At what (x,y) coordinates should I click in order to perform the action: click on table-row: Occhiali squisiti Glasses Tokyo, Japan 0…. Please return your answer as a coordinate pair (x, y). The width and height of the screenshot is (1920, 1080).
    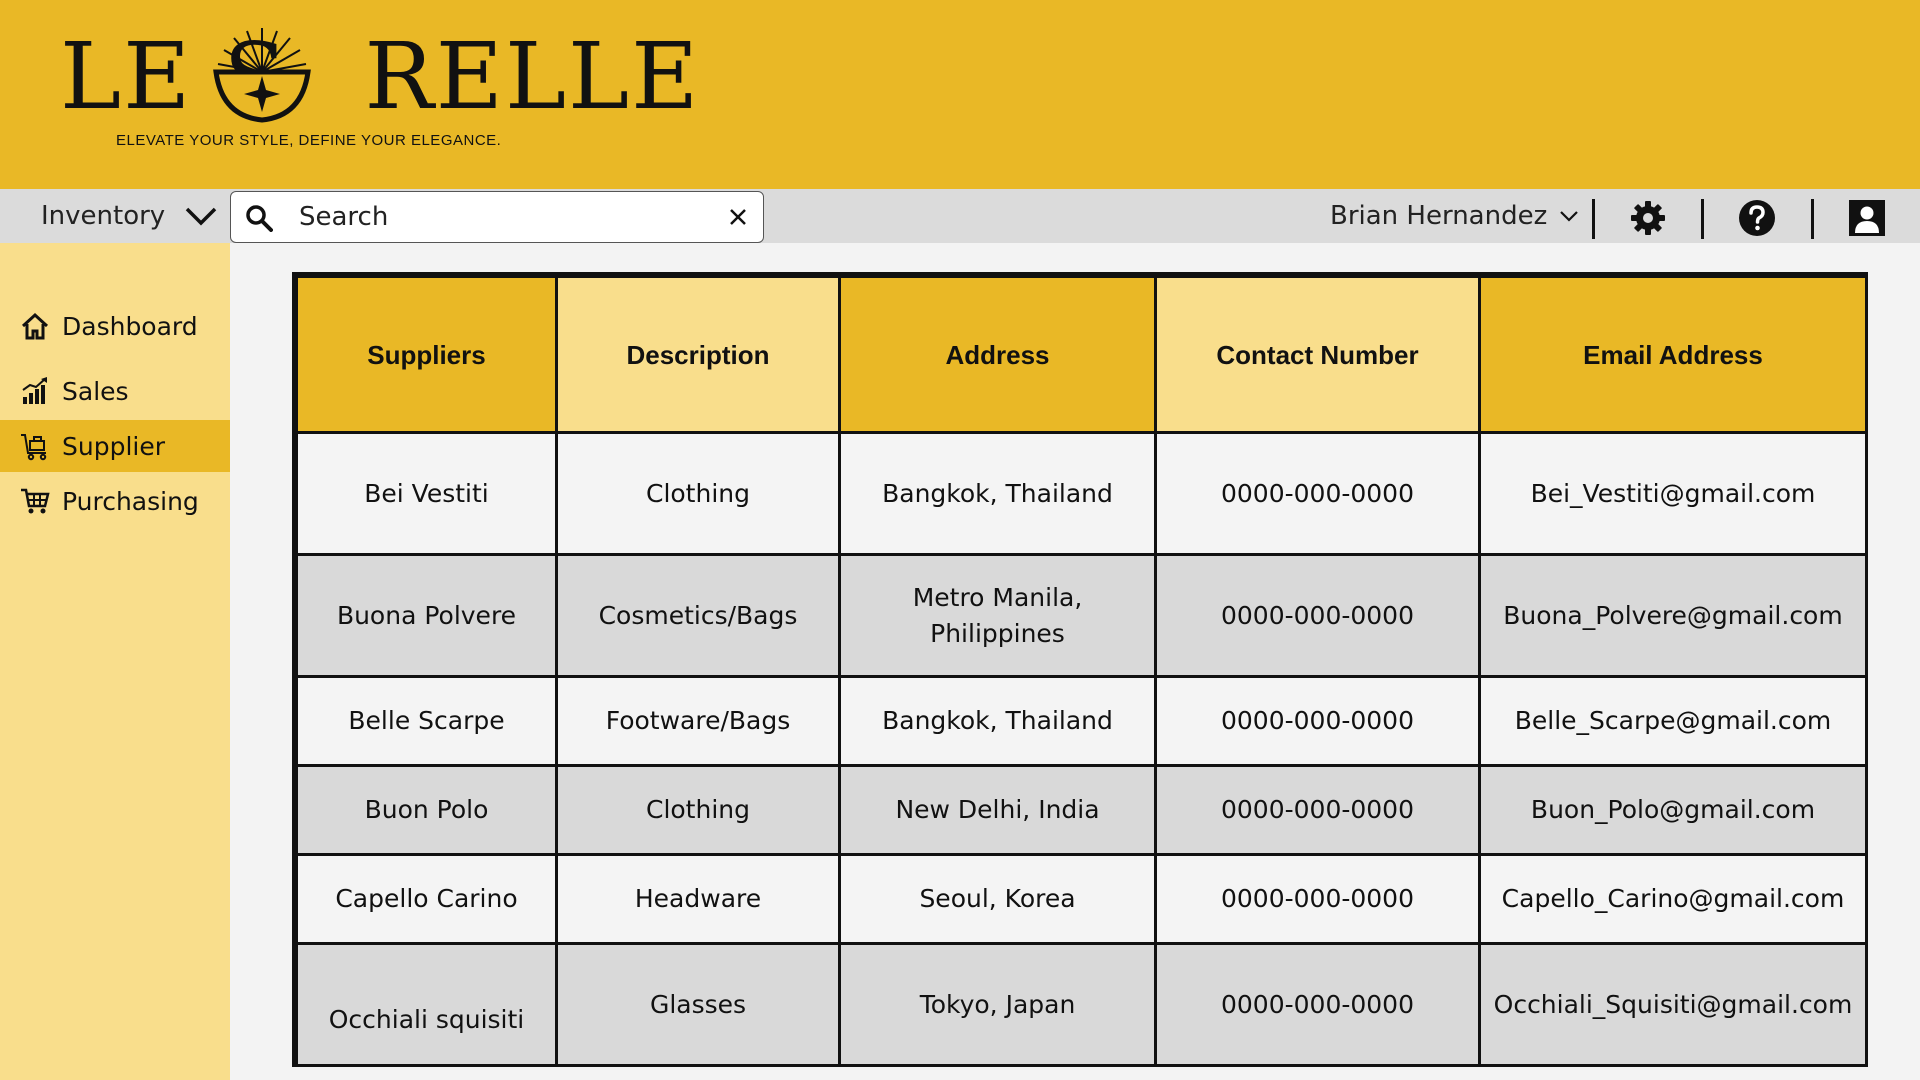
    Looking at the image, I should click on (1081, 1004).